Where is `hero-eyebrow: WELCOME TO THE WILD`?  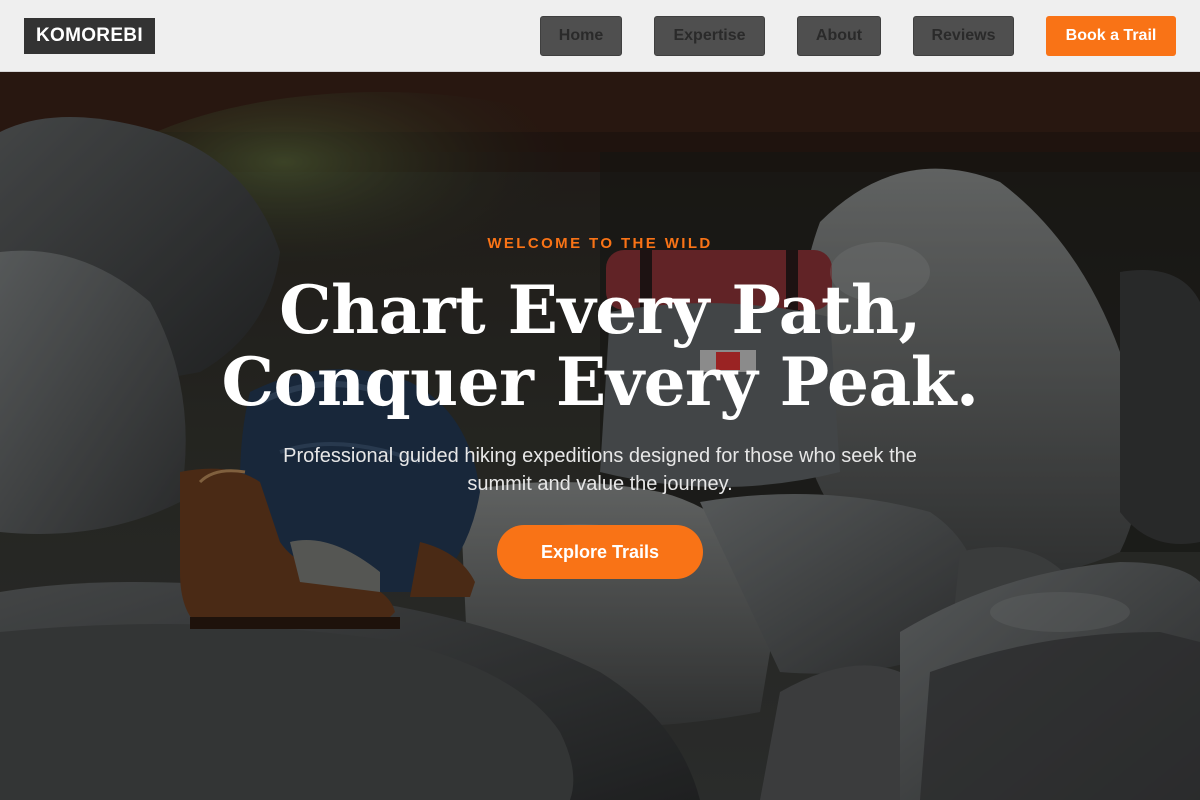
hero-eyebrow: WELCOME TO THE WILD is located at coordinates (600, 243).